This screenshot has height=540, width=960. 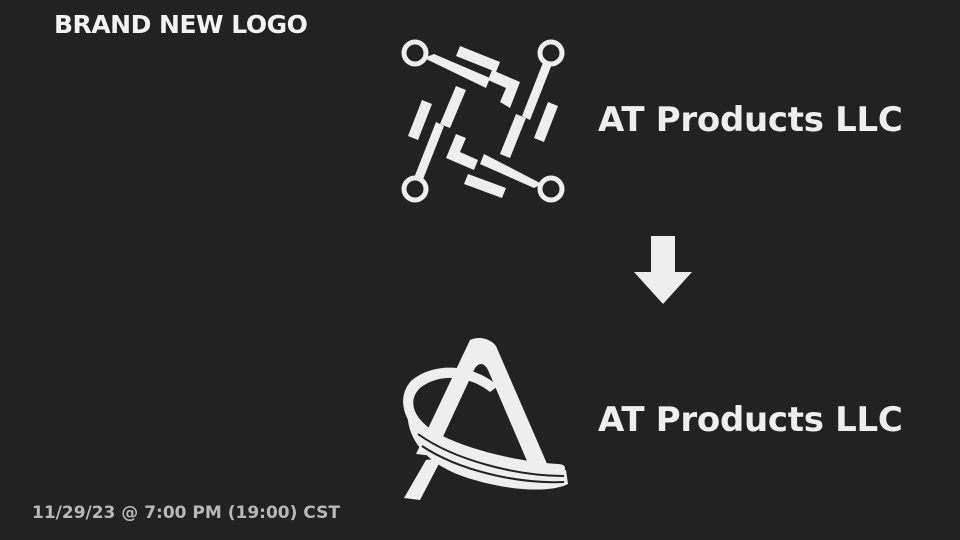 I want to click on arrow-down-icon, so click(x=663, y=270).